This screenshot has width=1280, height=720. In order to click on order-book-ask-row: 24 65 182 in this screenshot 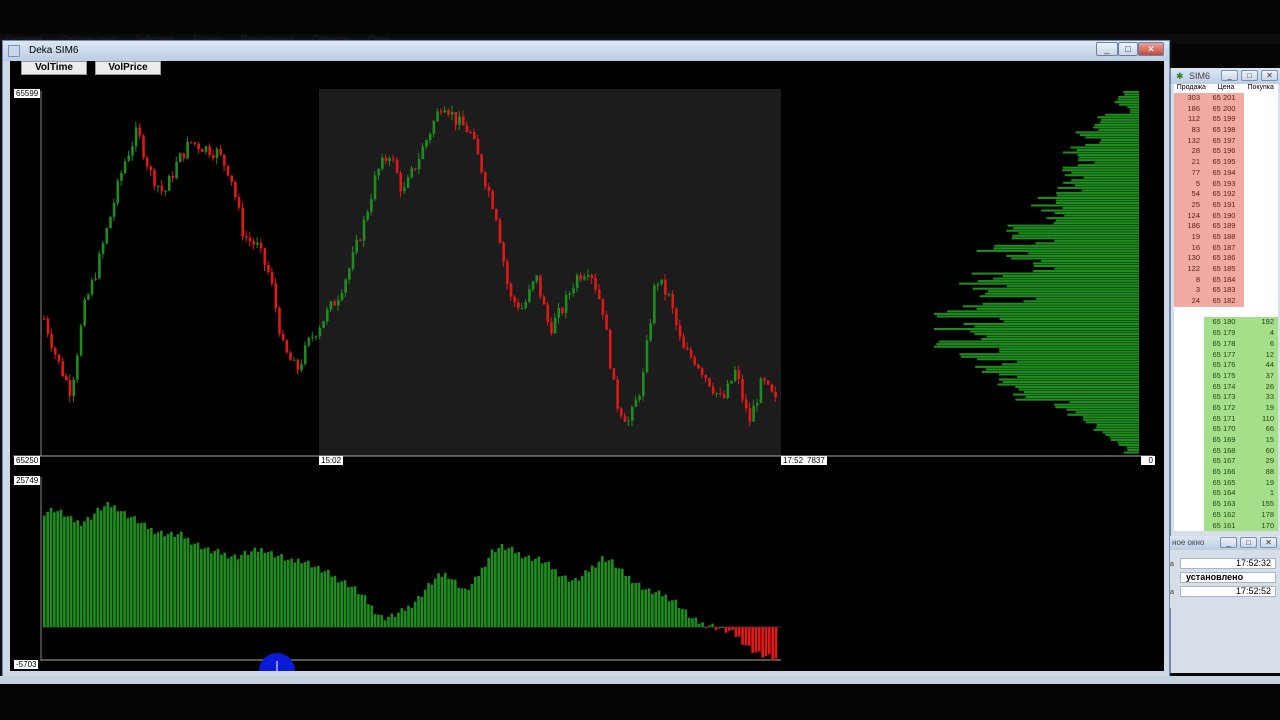, I will do `click(1226, 301)`.